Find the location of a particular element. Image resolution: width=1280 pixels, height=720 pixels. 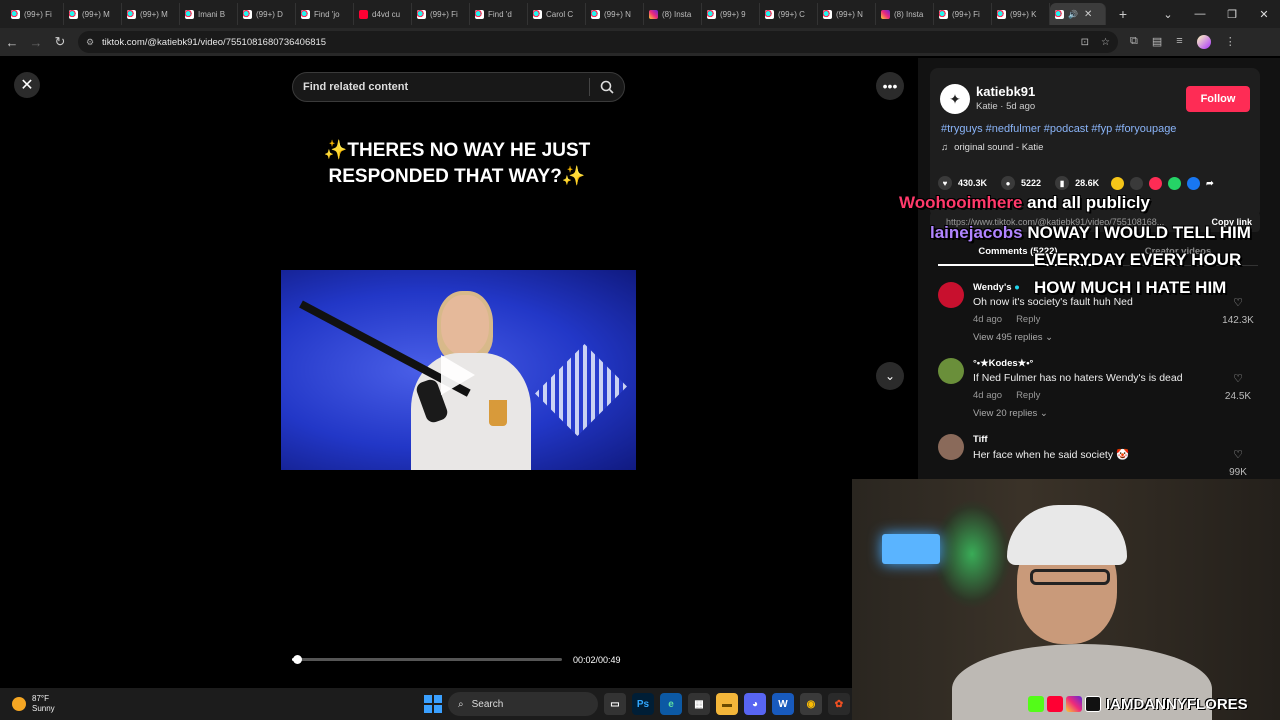

start-button is located at coordinates (433, 704).